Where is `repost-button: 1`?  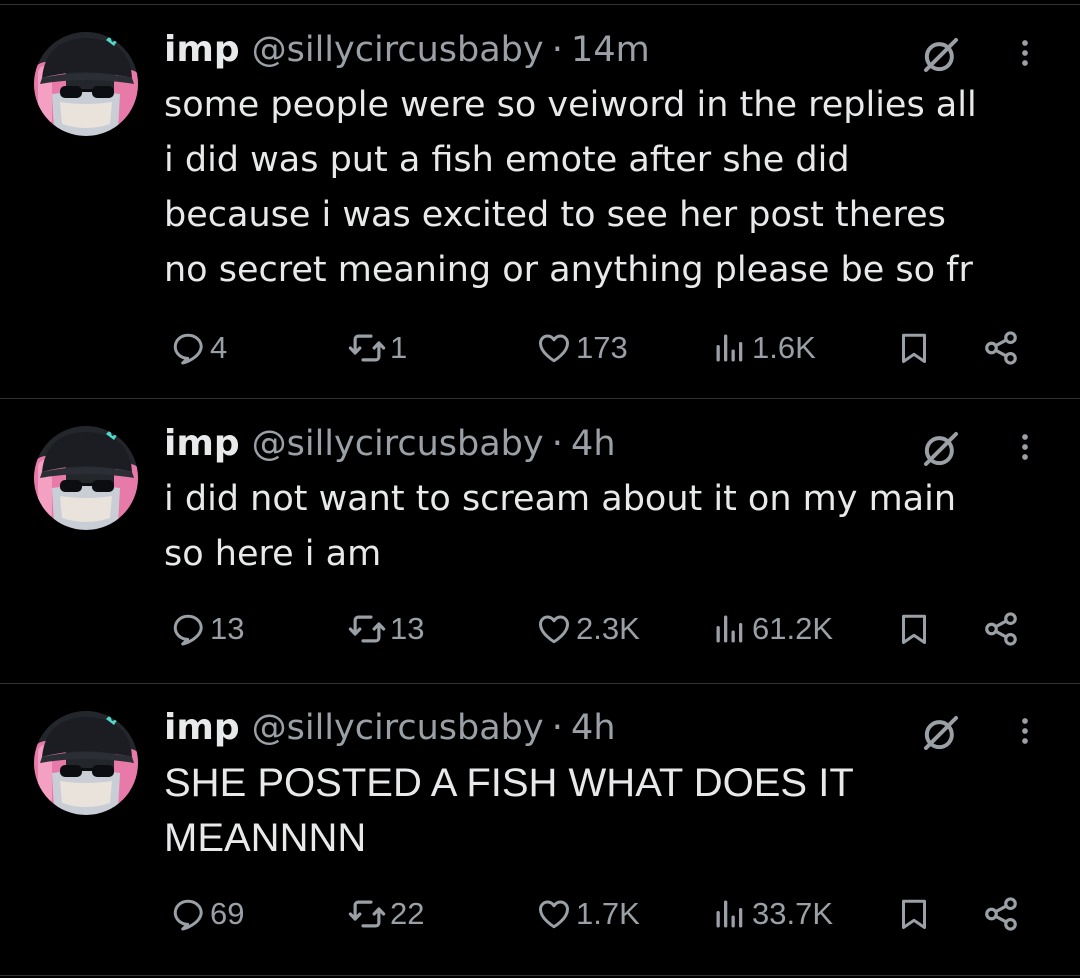 repost-button: 1 is located at coordinates (377, 348).